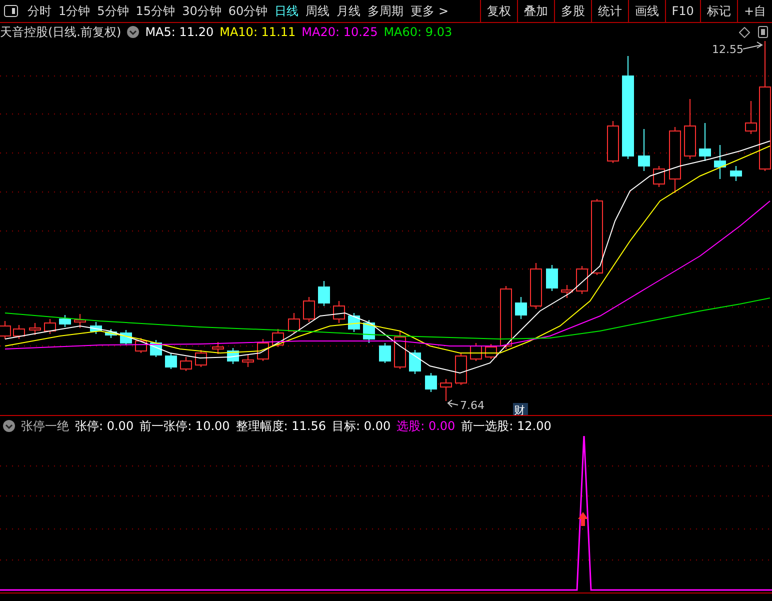 The height and width of the screenshot is (601, 772). I want to click on indicator-value: 前一选股: 12.00, so click(506, 426).